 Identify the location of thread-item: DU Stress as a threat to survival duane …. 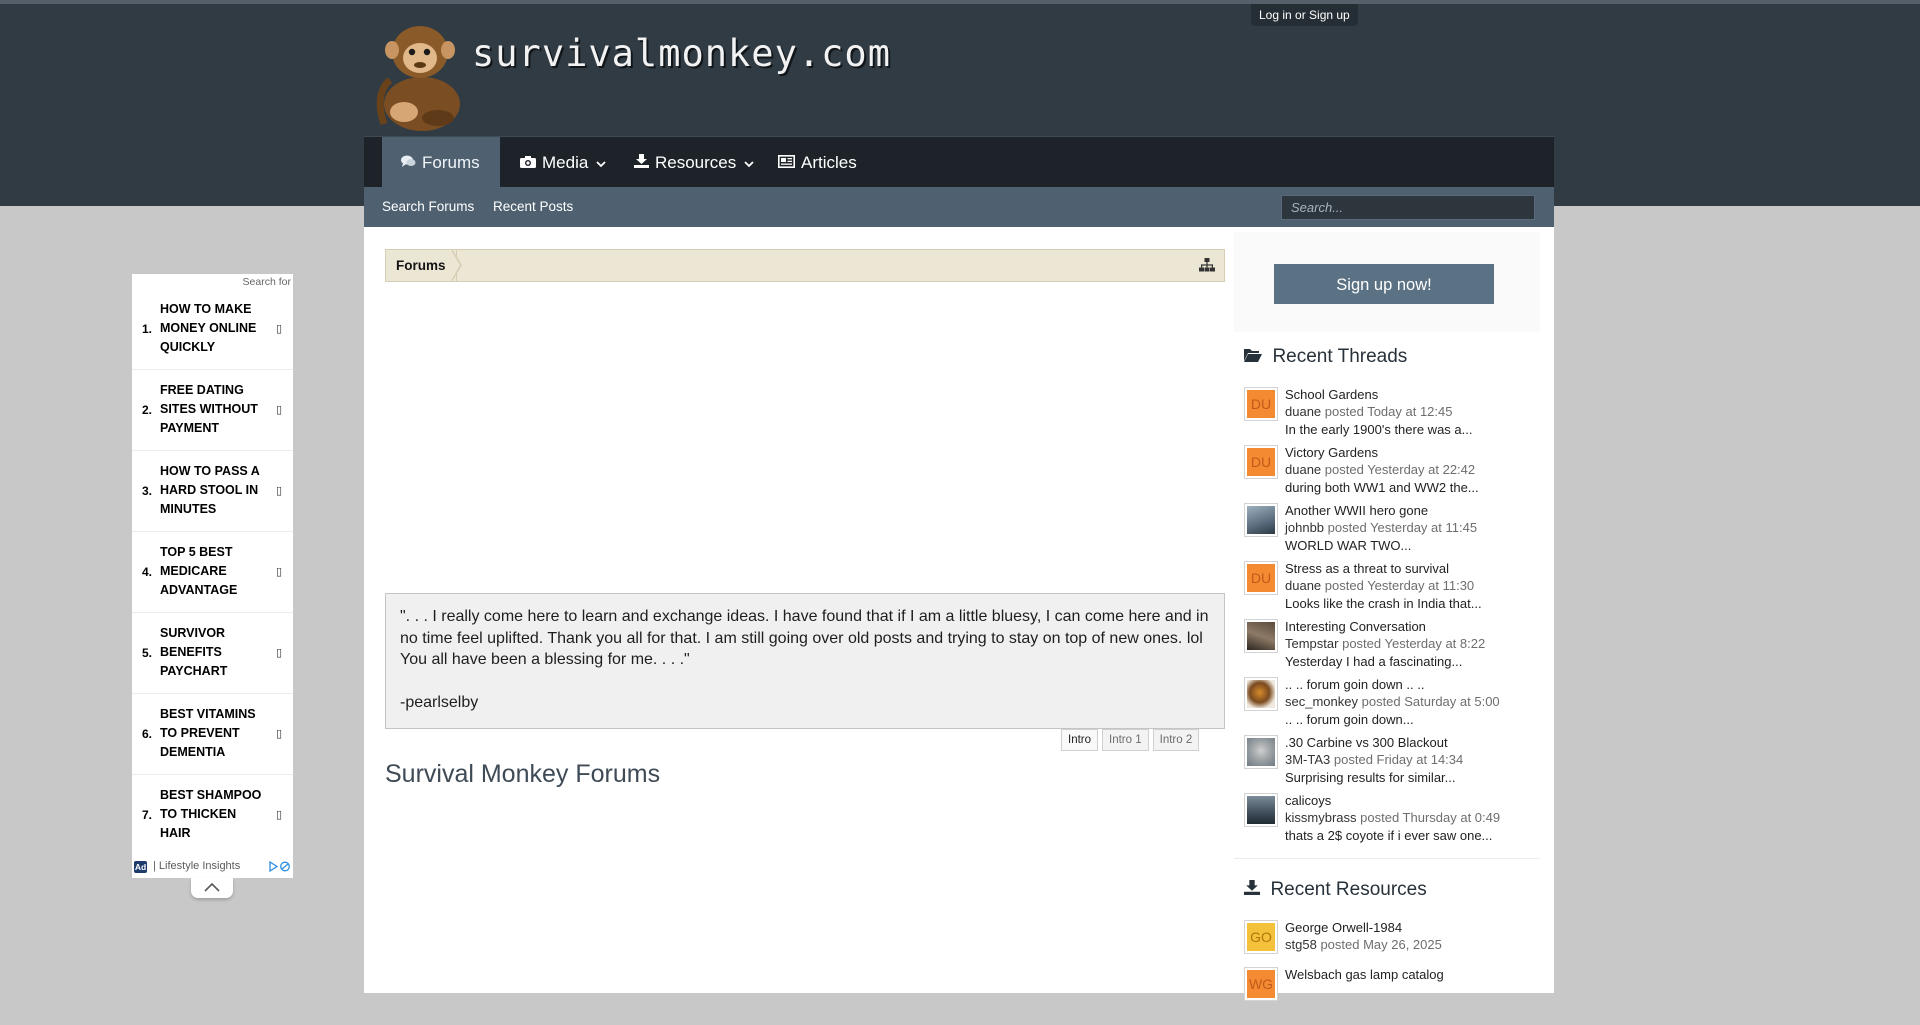
(1389, 590).